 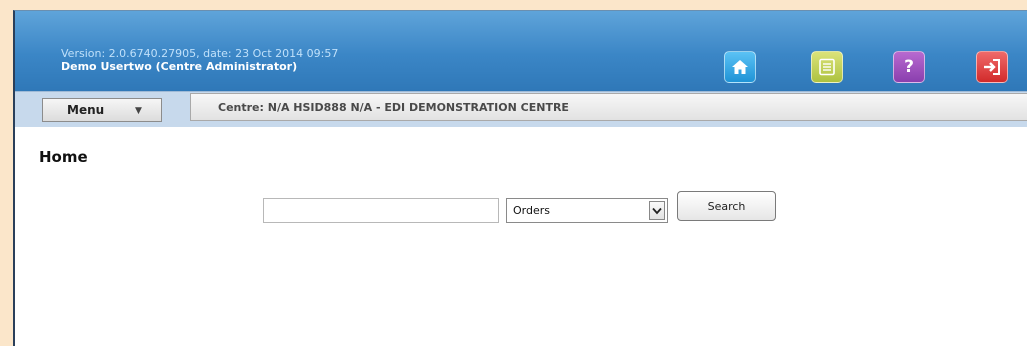 I want to click on menu-dropdown: Menu ▼, so click(x=102, y=110).